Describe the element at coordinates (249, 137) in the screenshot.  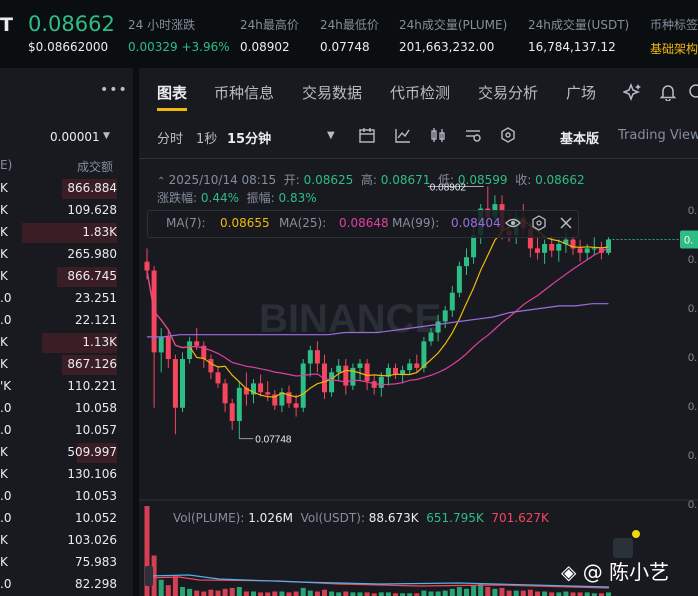
I see `timeframe-15m: 15分钟` at that location.